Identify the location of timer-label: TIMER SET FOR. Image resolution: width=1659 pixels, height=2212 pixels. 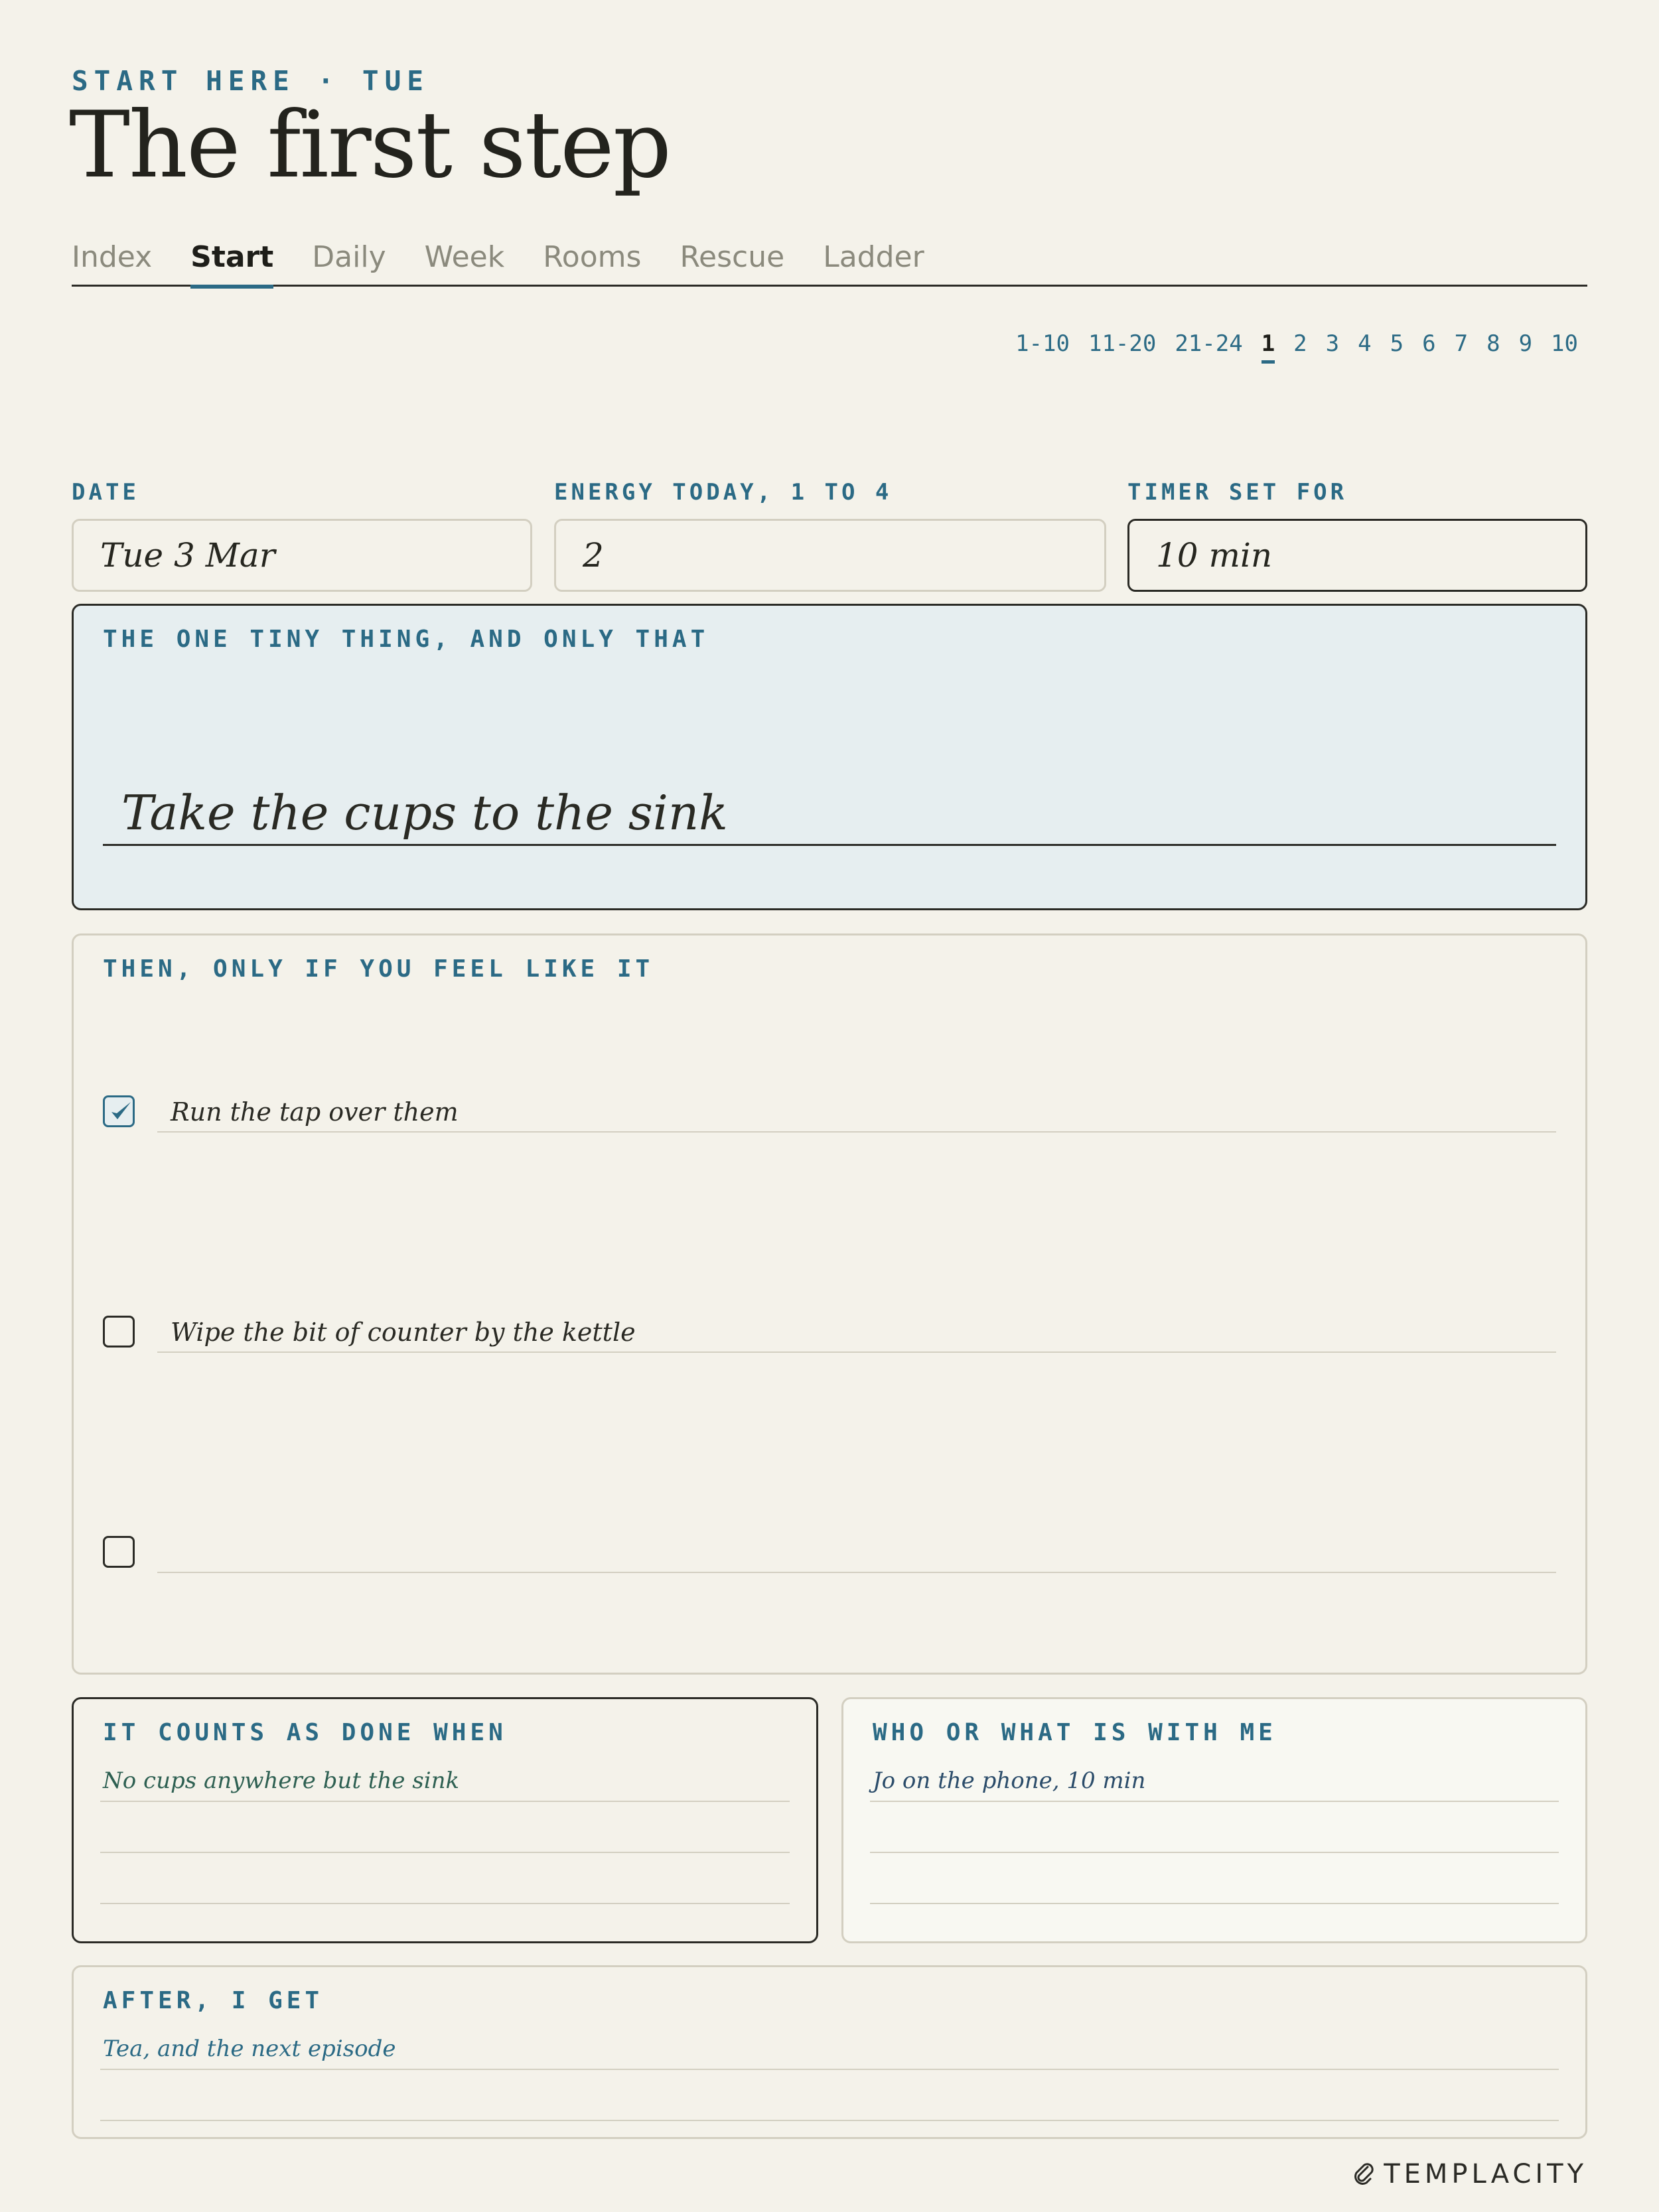
(1237, 492).